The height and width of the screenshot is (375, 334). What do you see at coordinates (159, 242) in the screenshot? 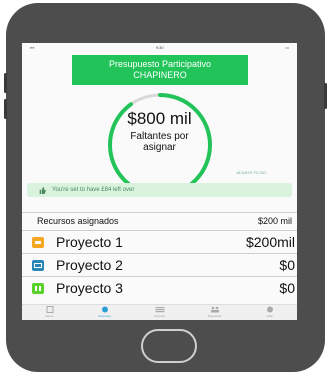
I see `project-row-1: Proyecto 1 $200mil` at bounding box center [159, 242].